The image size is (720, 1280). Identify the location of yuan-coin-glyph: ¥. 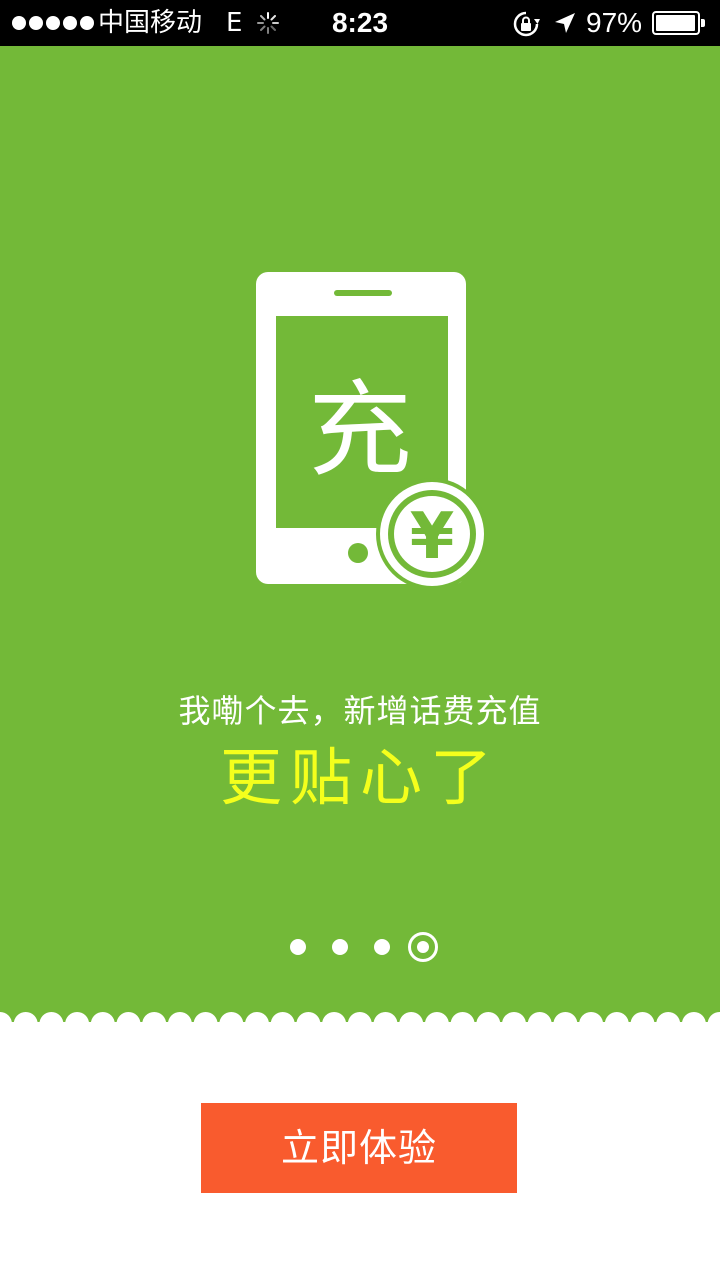
(432, 537).